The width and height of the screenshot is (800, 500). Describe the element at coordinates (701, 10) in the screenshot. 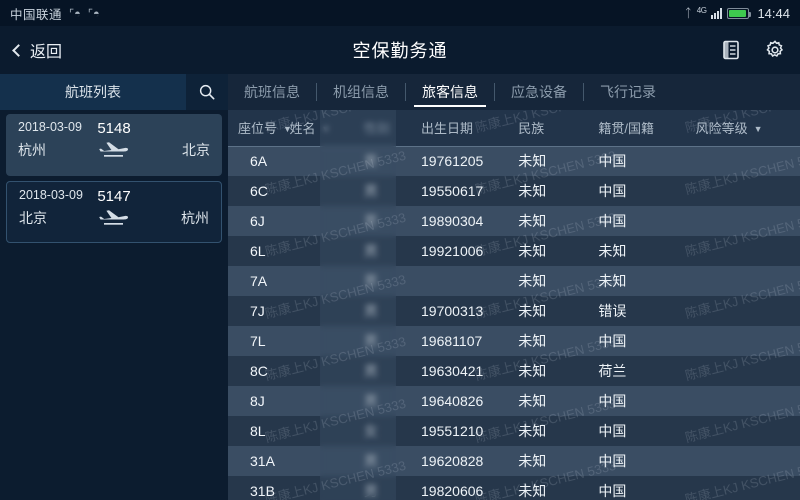

I see `network-type-label: 4G` at that location.